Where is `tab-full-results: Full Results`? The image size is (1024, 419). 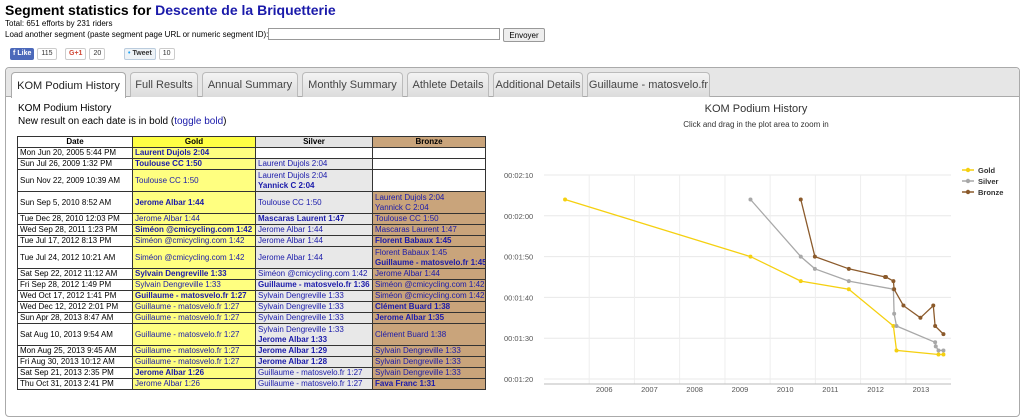 tab-full-results: Full Results is located at coordinates (164, 84).